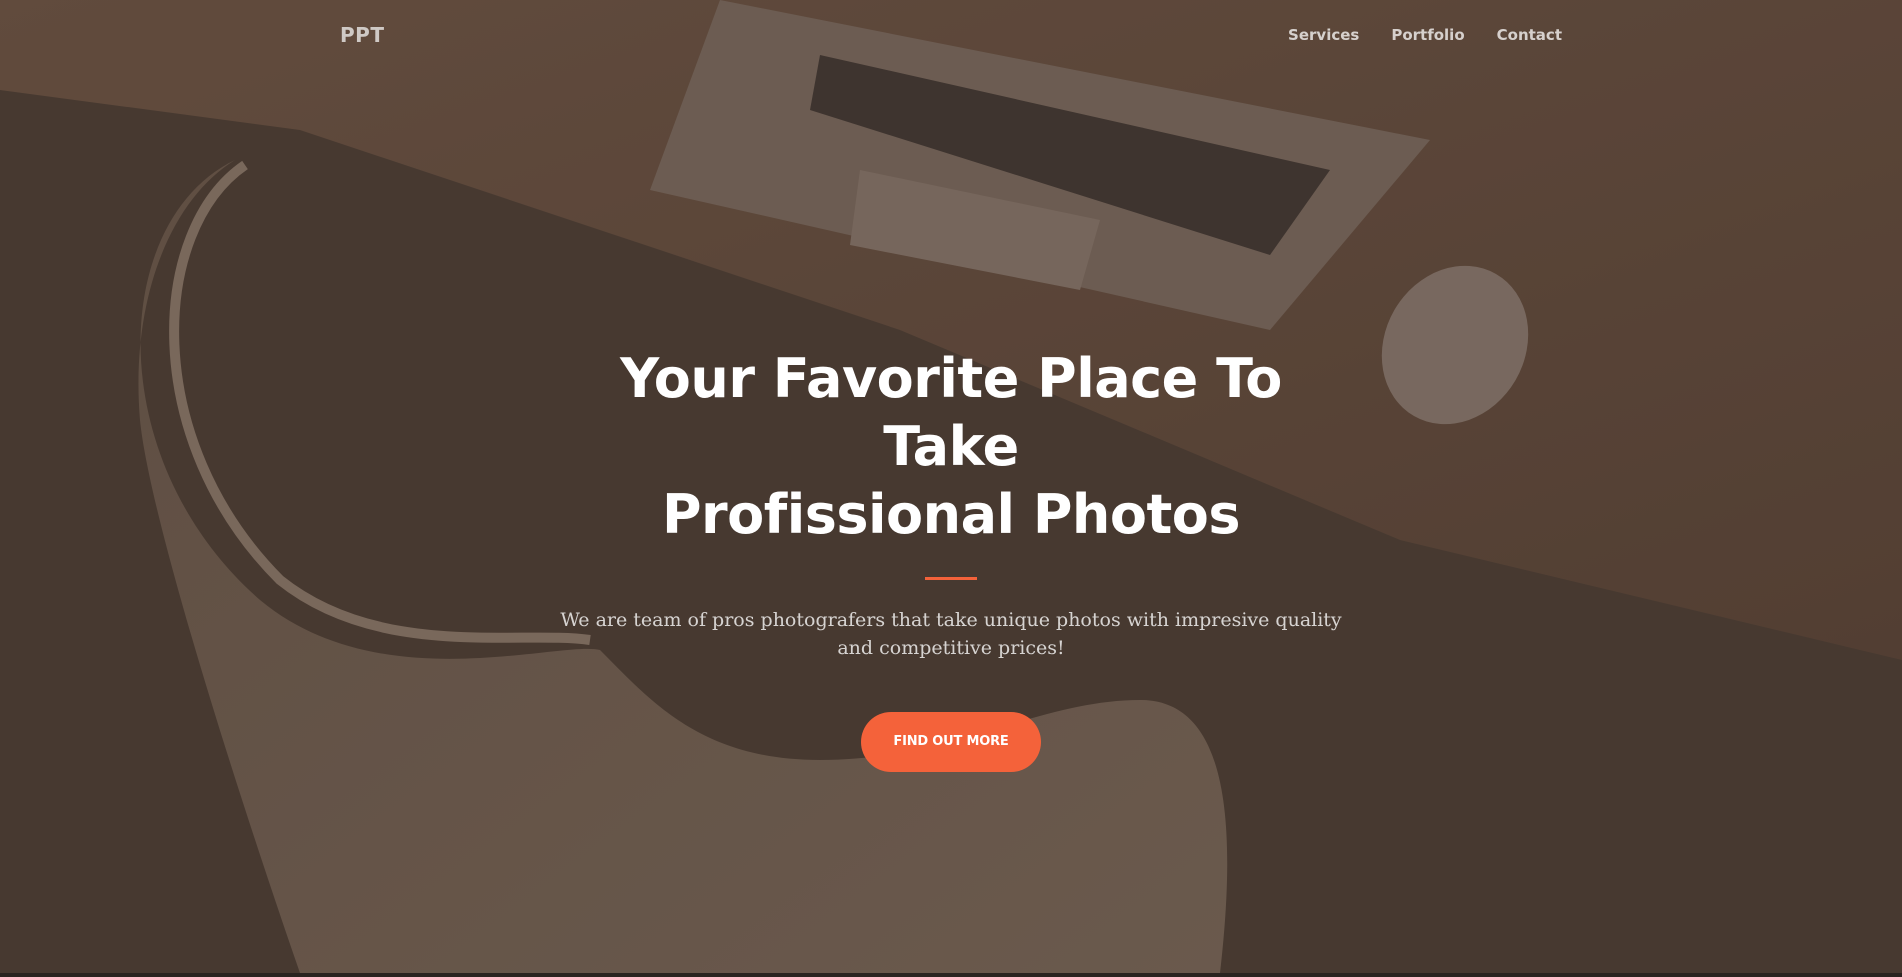 The width and height of the screenshot is (1902, 977). Describe the element at coordinates (1529, 35) in the screenshot. I see `nav-link-contact: Contact` at that location.